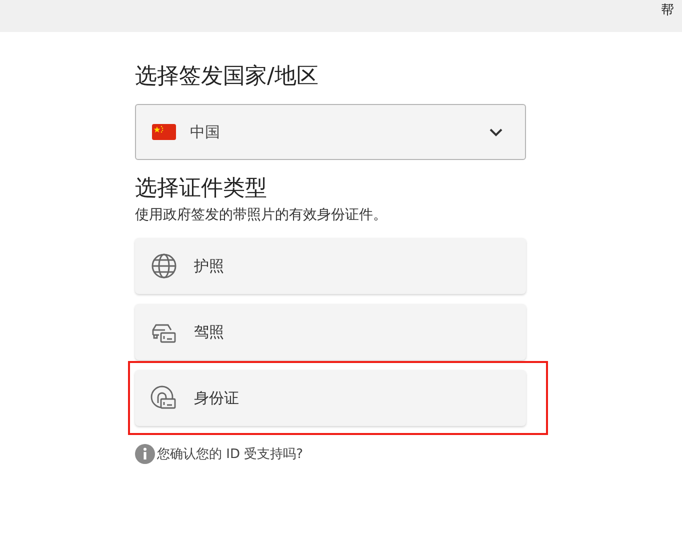 This screenshot has width=682, height=549. I want to click on info-icon, so click(145, 454).